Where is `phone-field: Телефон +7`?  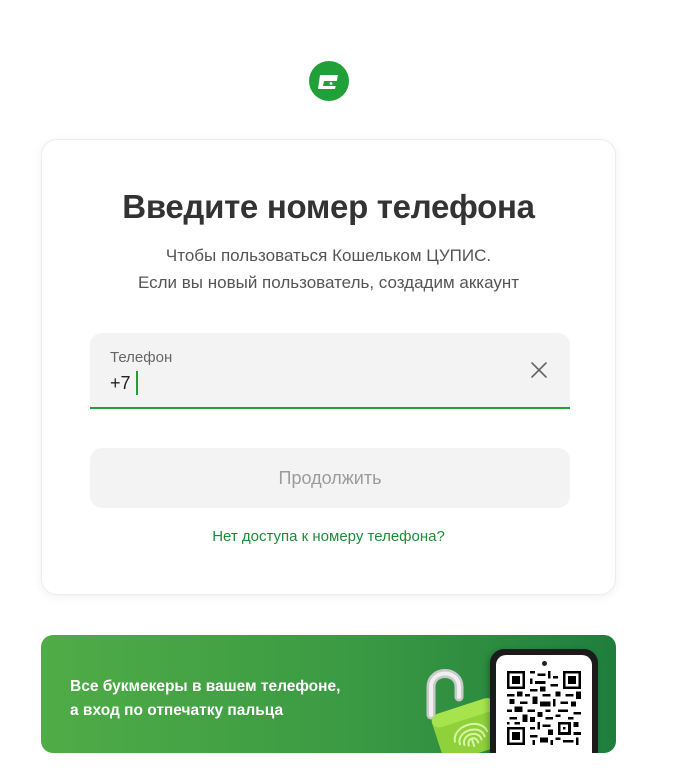 phone-field: Телефон +7 is located at coordinates (330, 371).